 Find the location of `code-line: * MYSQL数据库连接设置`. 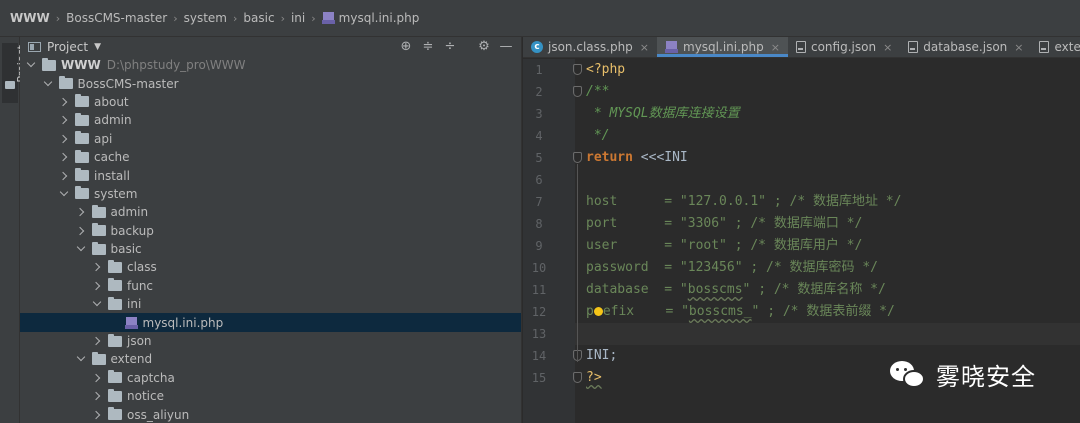

code-line: * MYSQL数据库连接设置 is located at coordinates (663, 114).